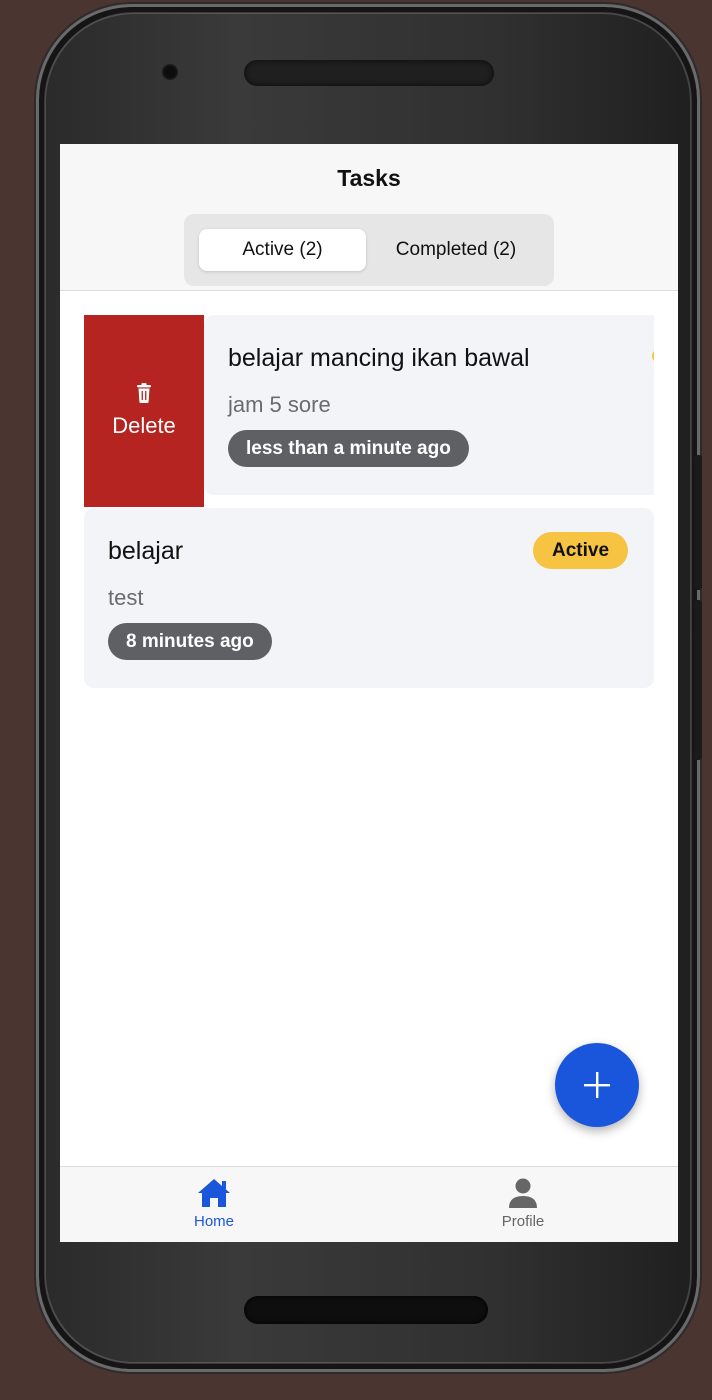 This screenshot has width=712, height=1400. I want to click on bottom-navigation: Home Profile, so click(369, 1204).